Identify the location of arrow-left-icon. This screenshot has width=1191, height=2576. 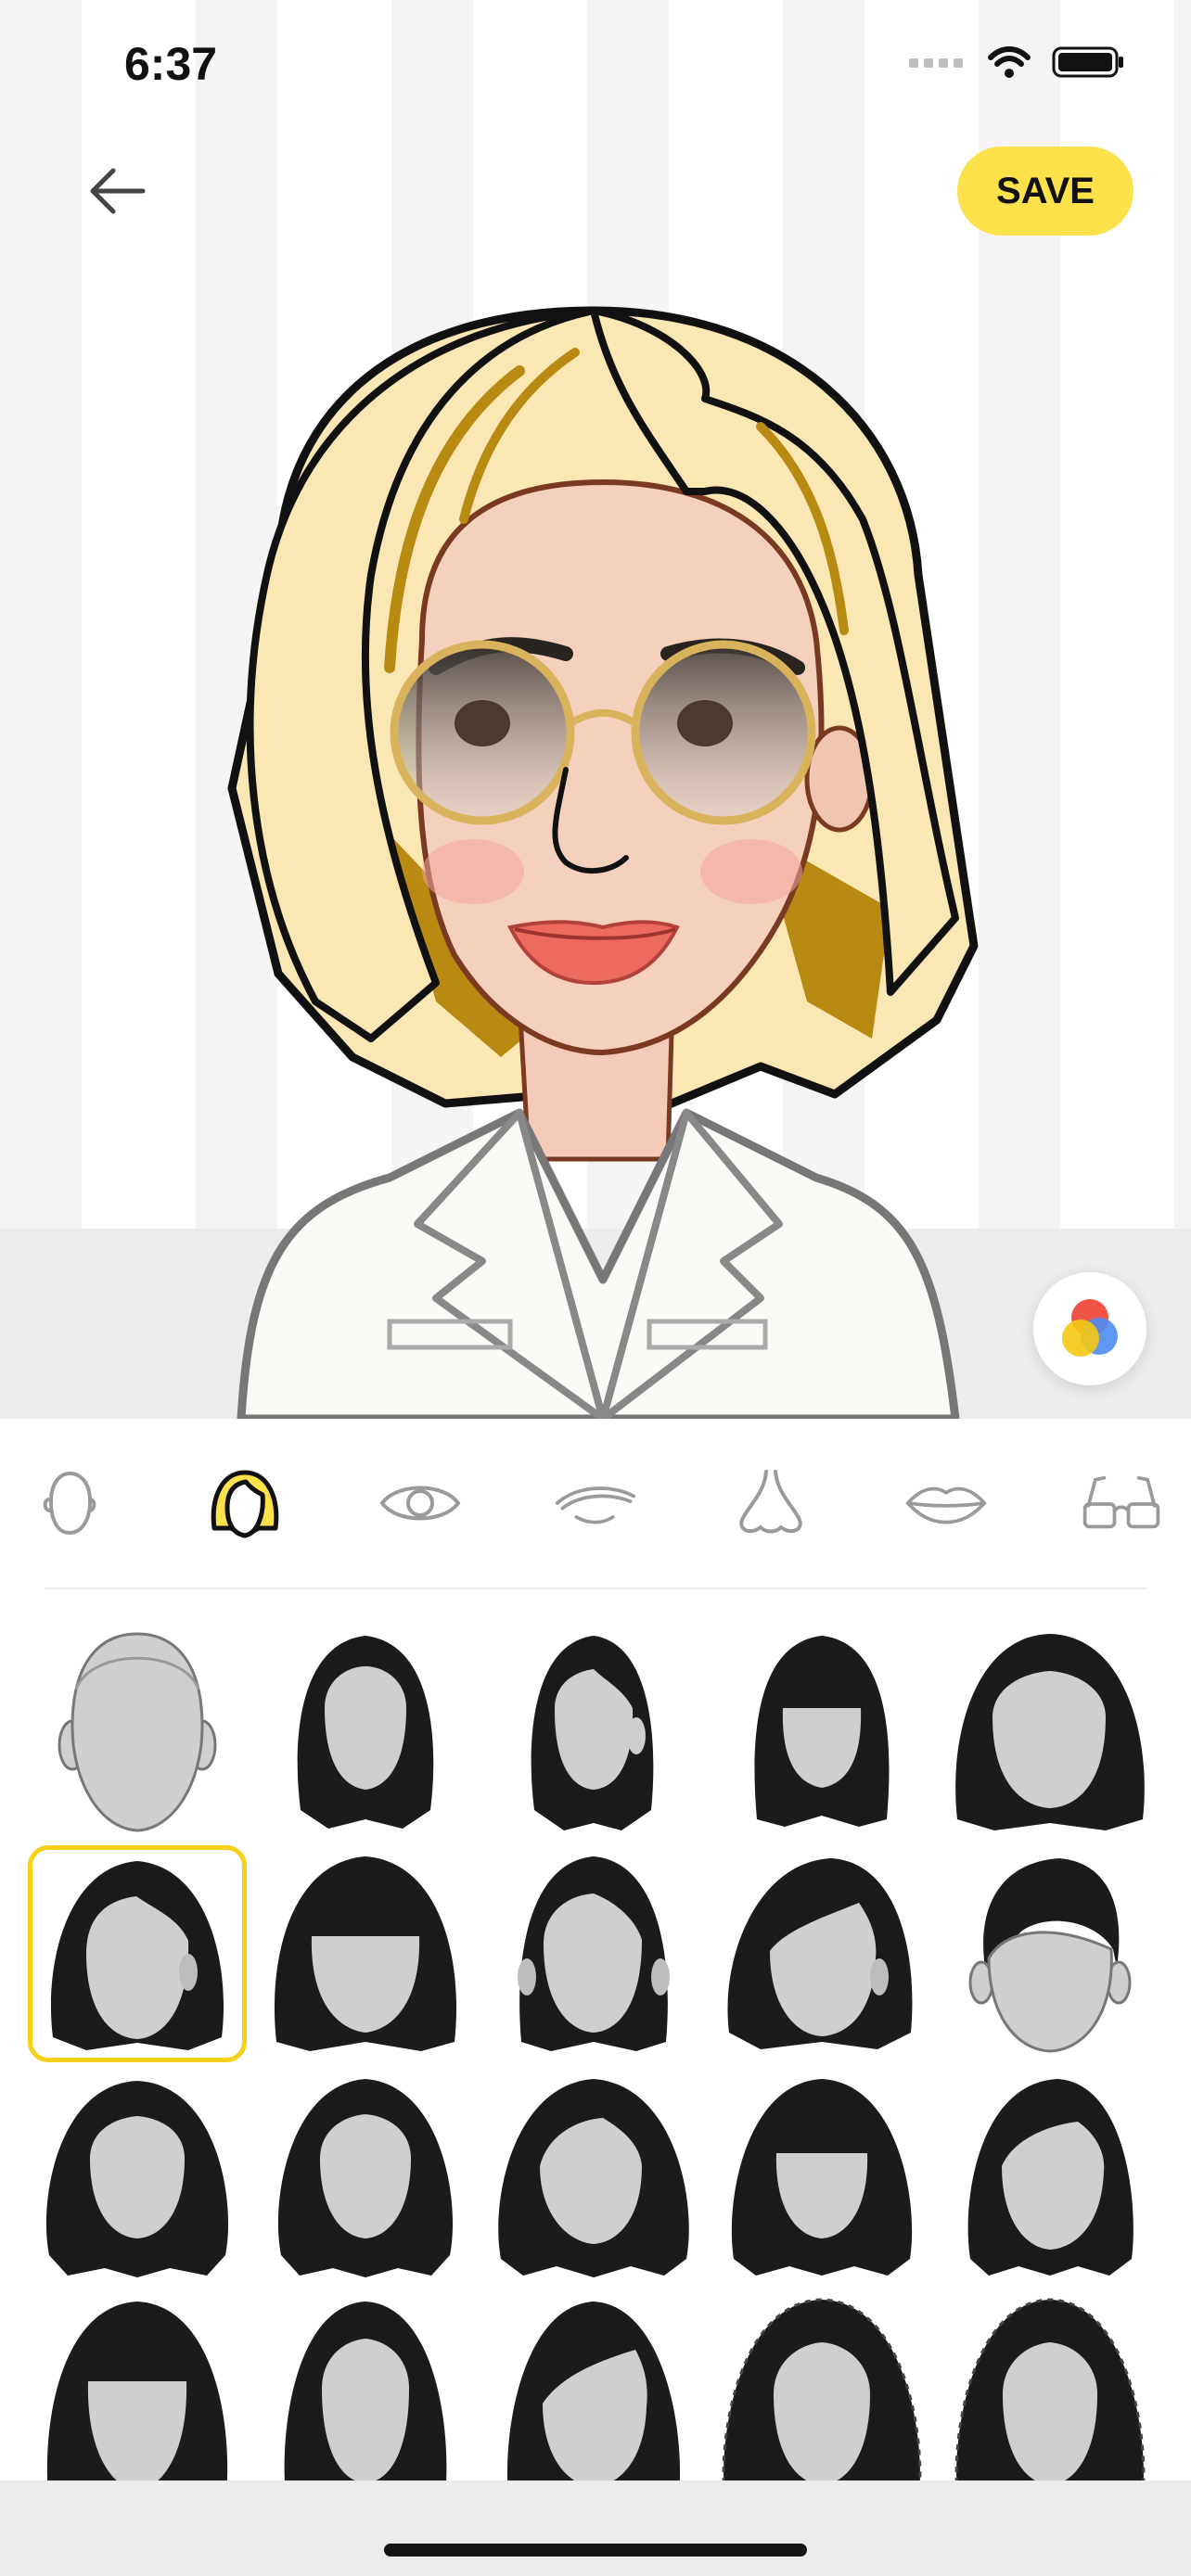
(118, 191).